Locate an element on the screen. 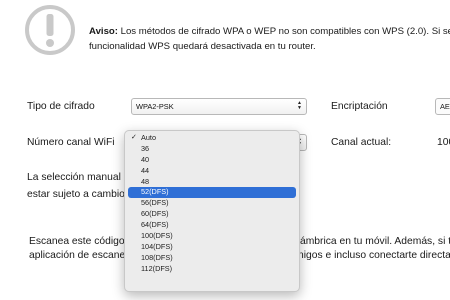 The image size is (450, 300). channel-option-label: 112(DFS) is located at coordinates (157, 268).